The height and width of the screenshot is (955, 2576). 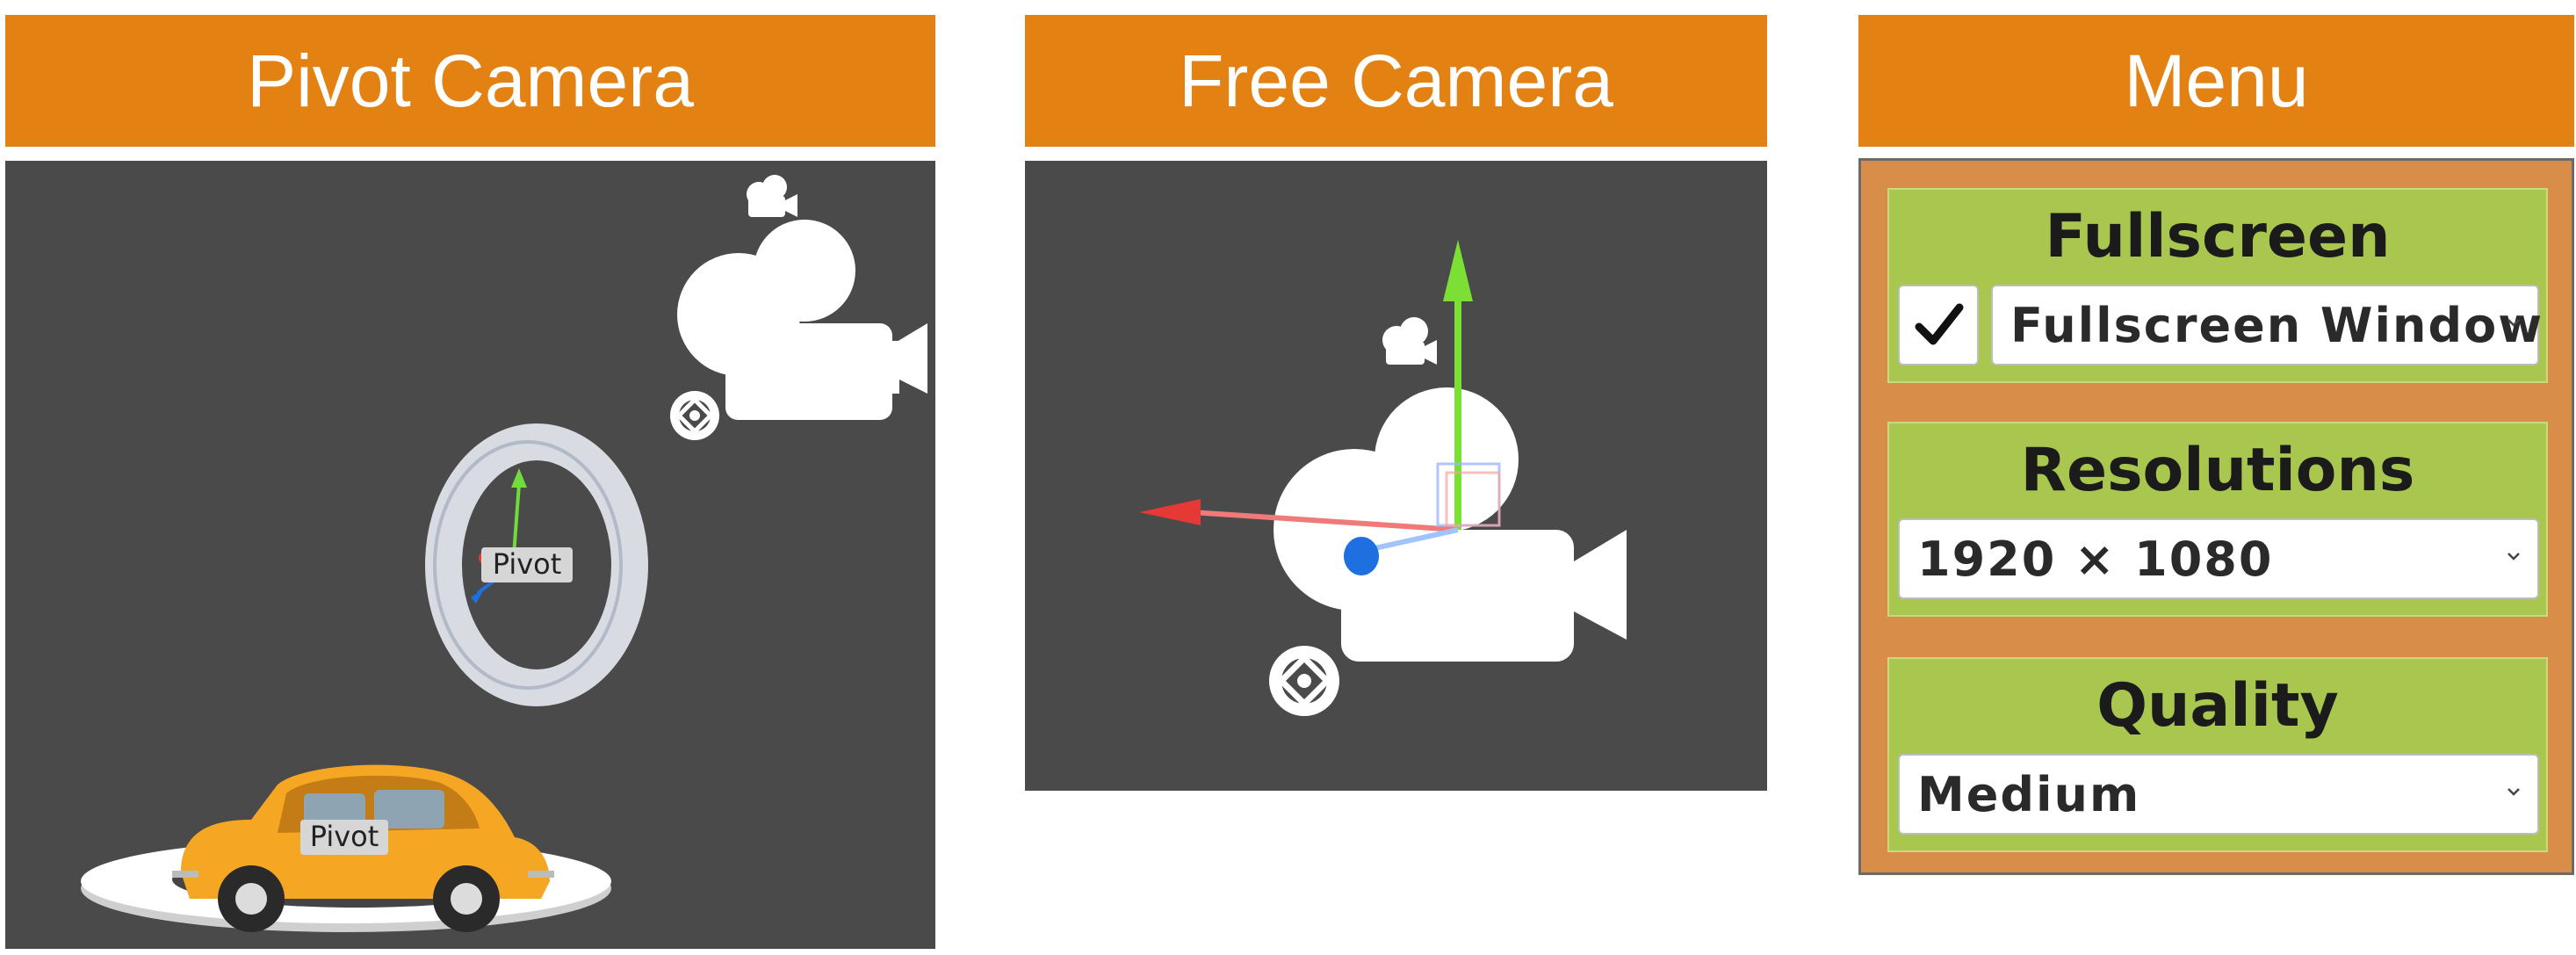 I want to click on fullscreen-mode-dropdown: Fullscreen Window, so click(x=2266, y=325).